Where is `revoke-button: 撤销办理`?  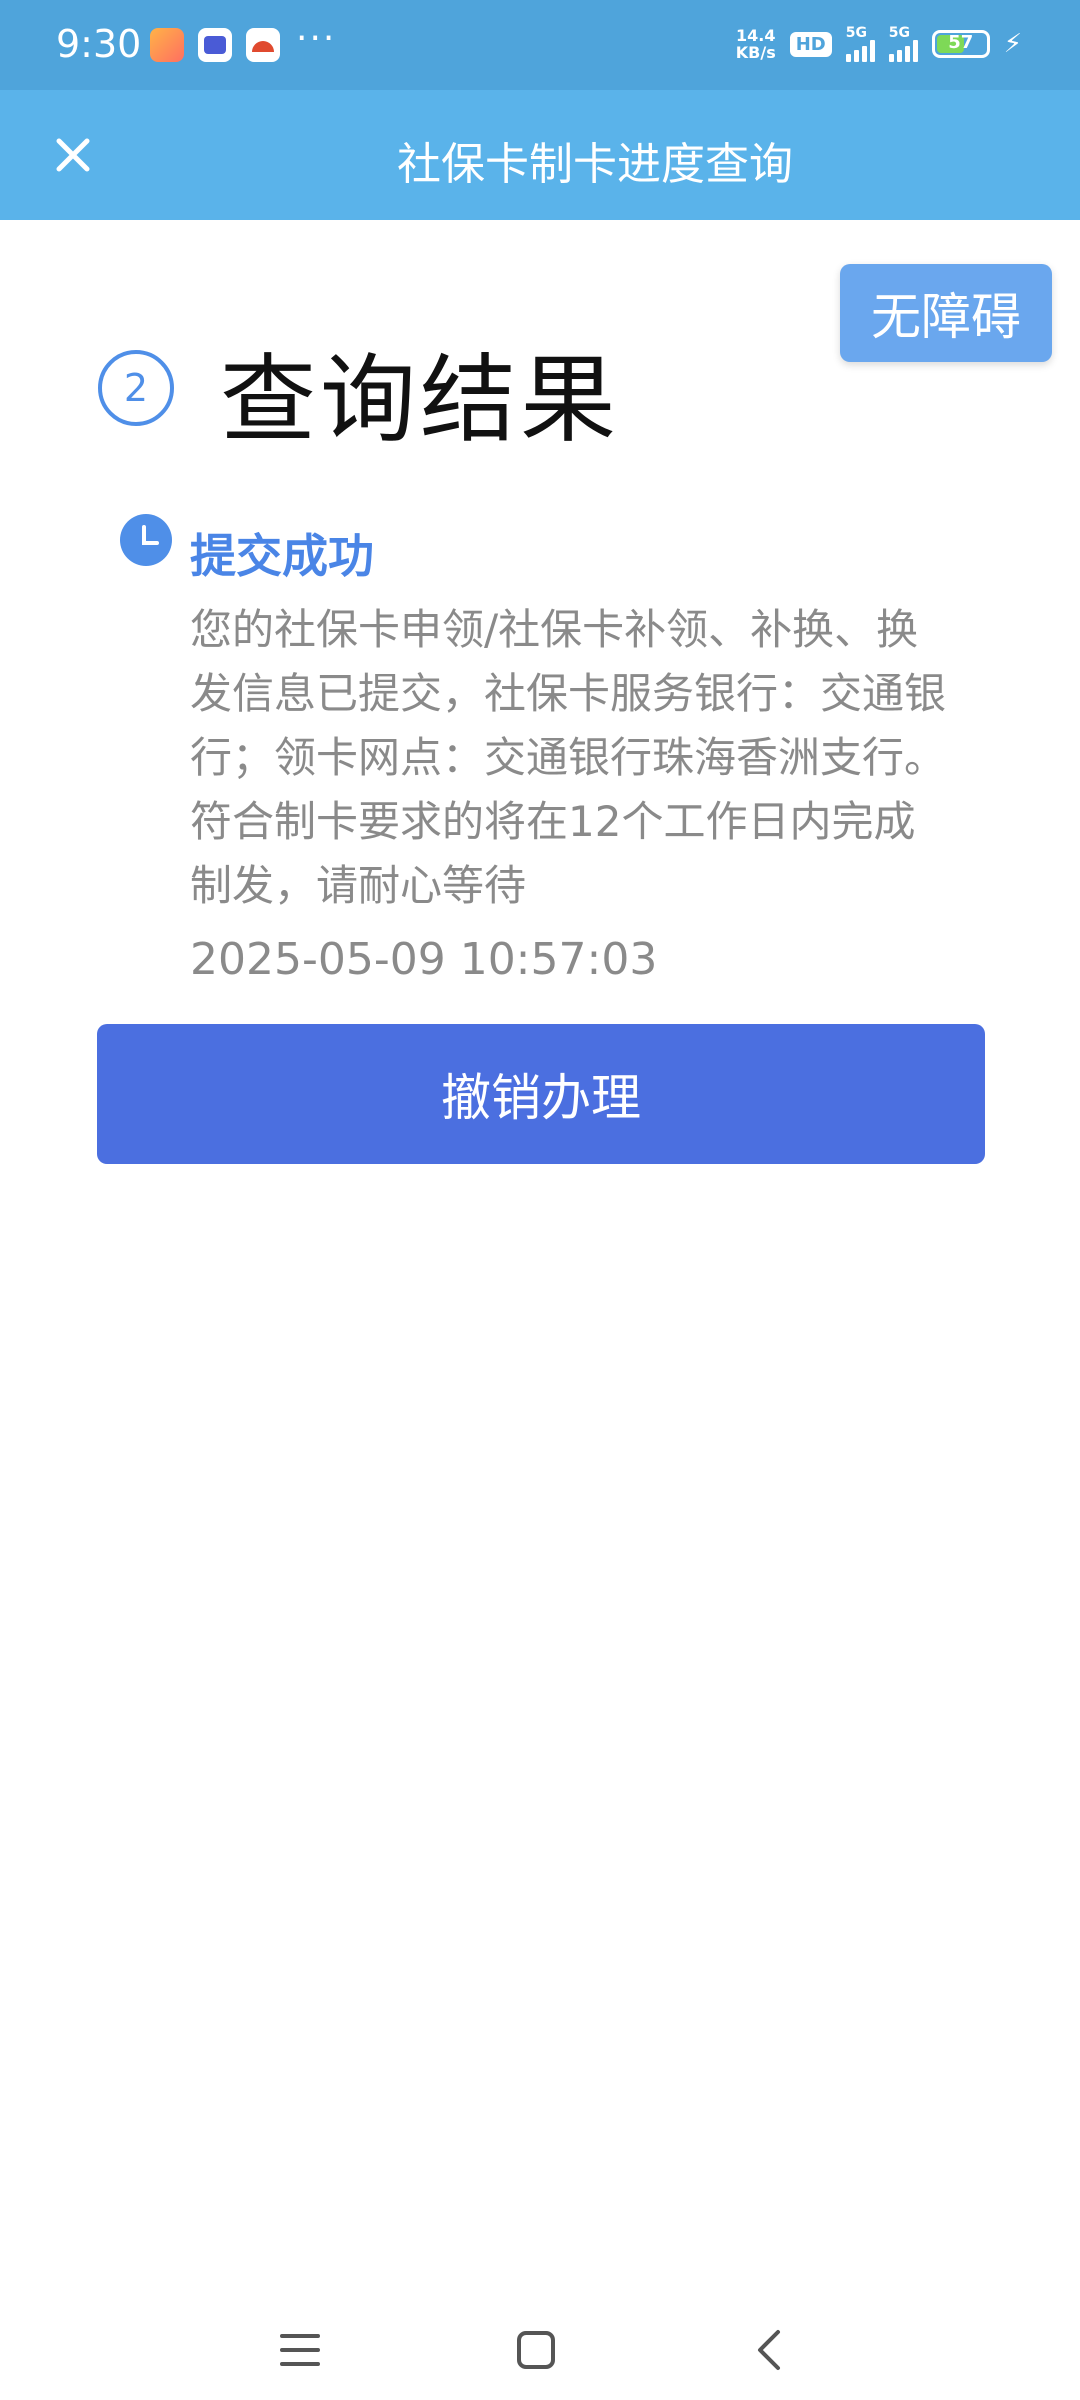 revoke-button: 撤销办理 is located at coordinates (541, 1094).